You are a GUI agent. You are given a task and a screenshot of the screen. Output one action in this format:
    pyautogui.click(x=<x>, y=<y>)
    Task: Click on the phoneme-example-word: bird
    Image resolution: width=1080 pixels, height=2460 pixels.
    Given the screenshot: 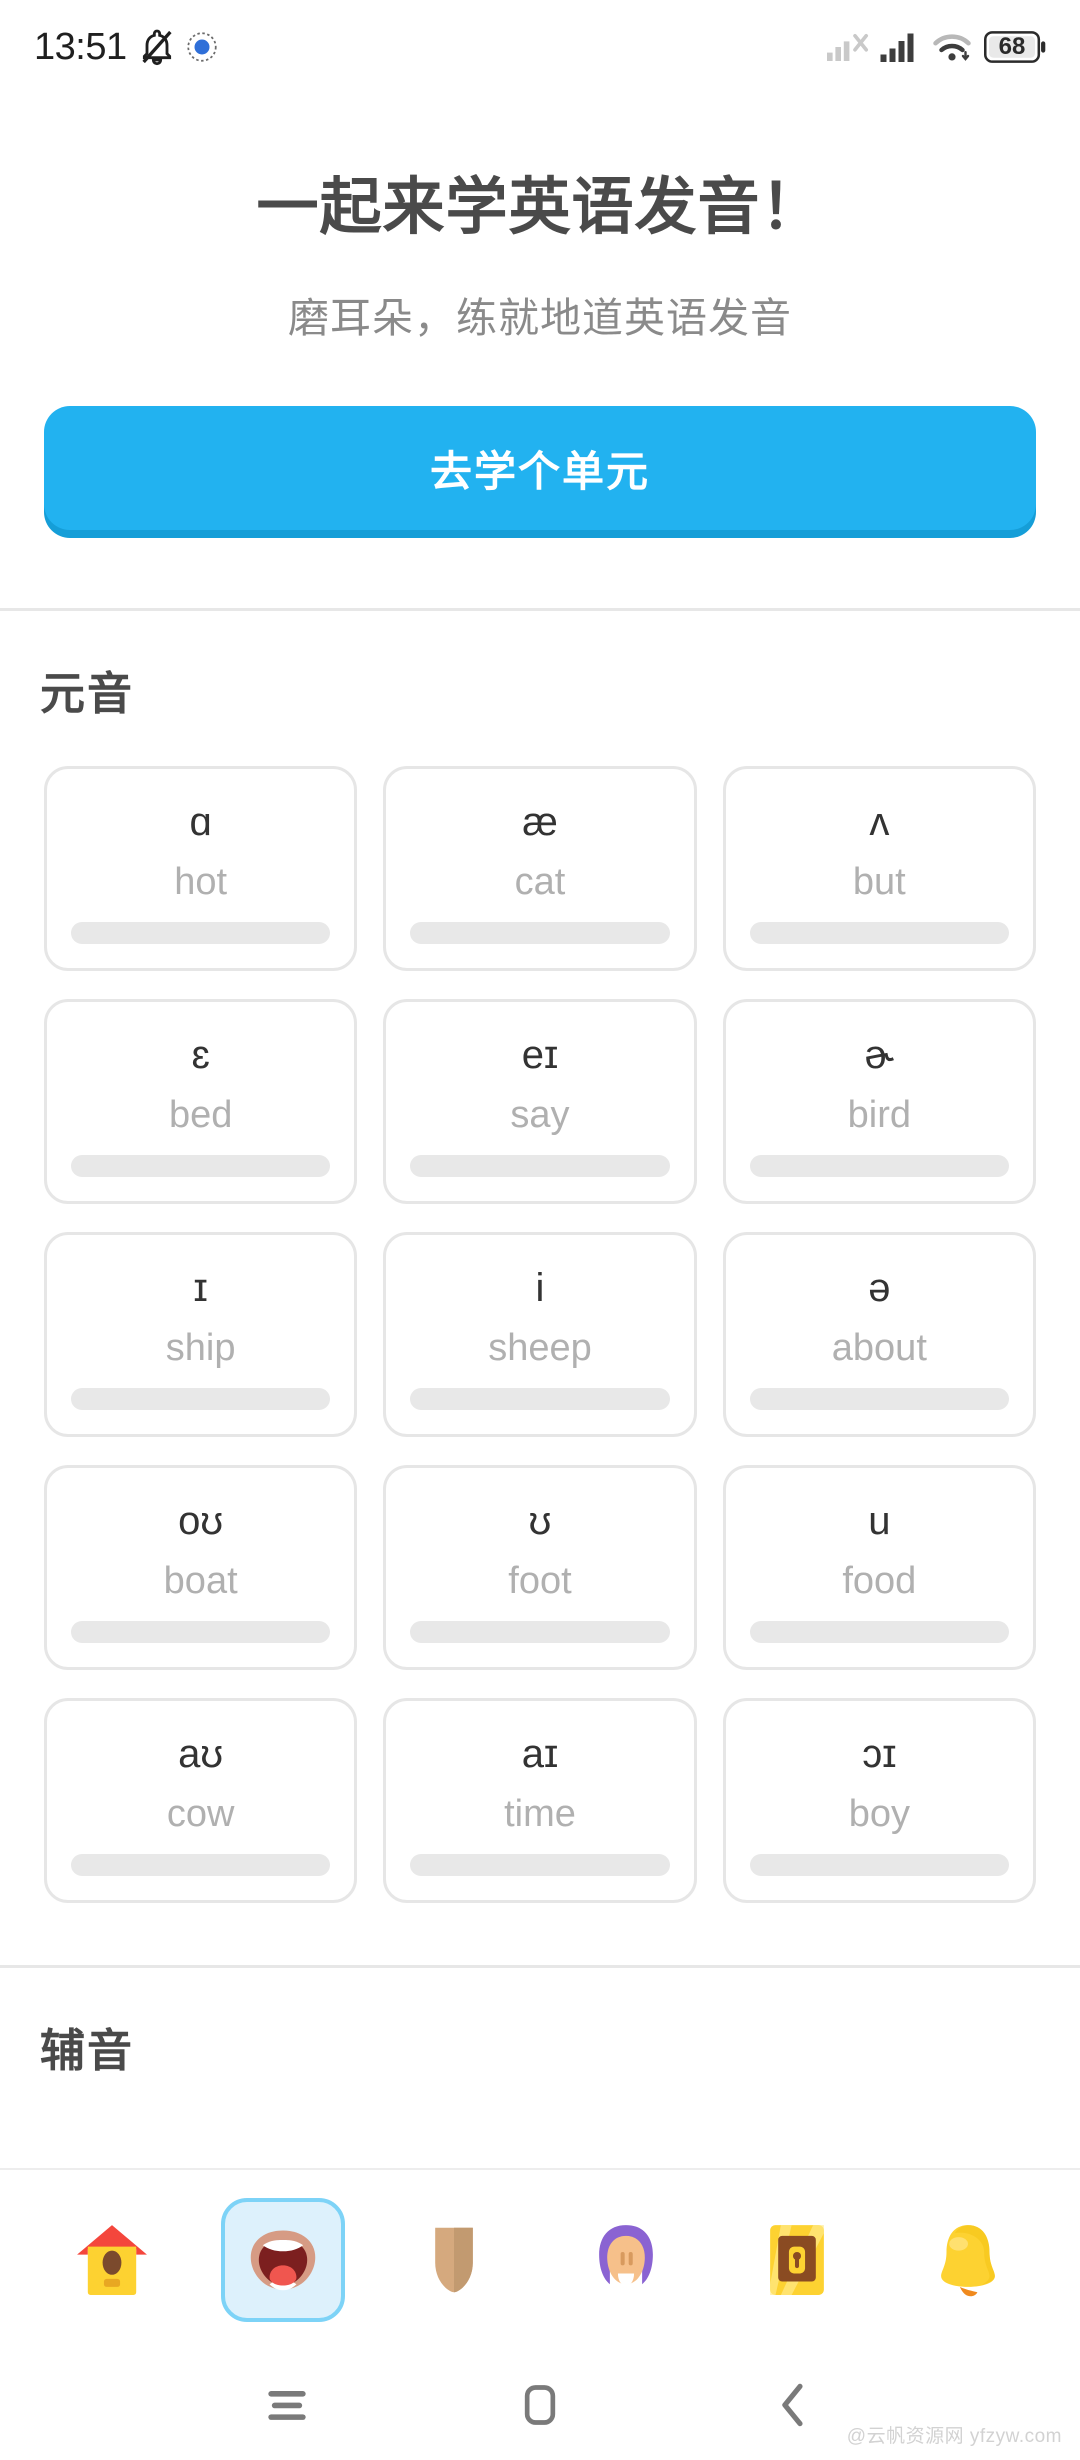 What is the action you would take?
    pyautogui.click(x=879, y=1115)
    